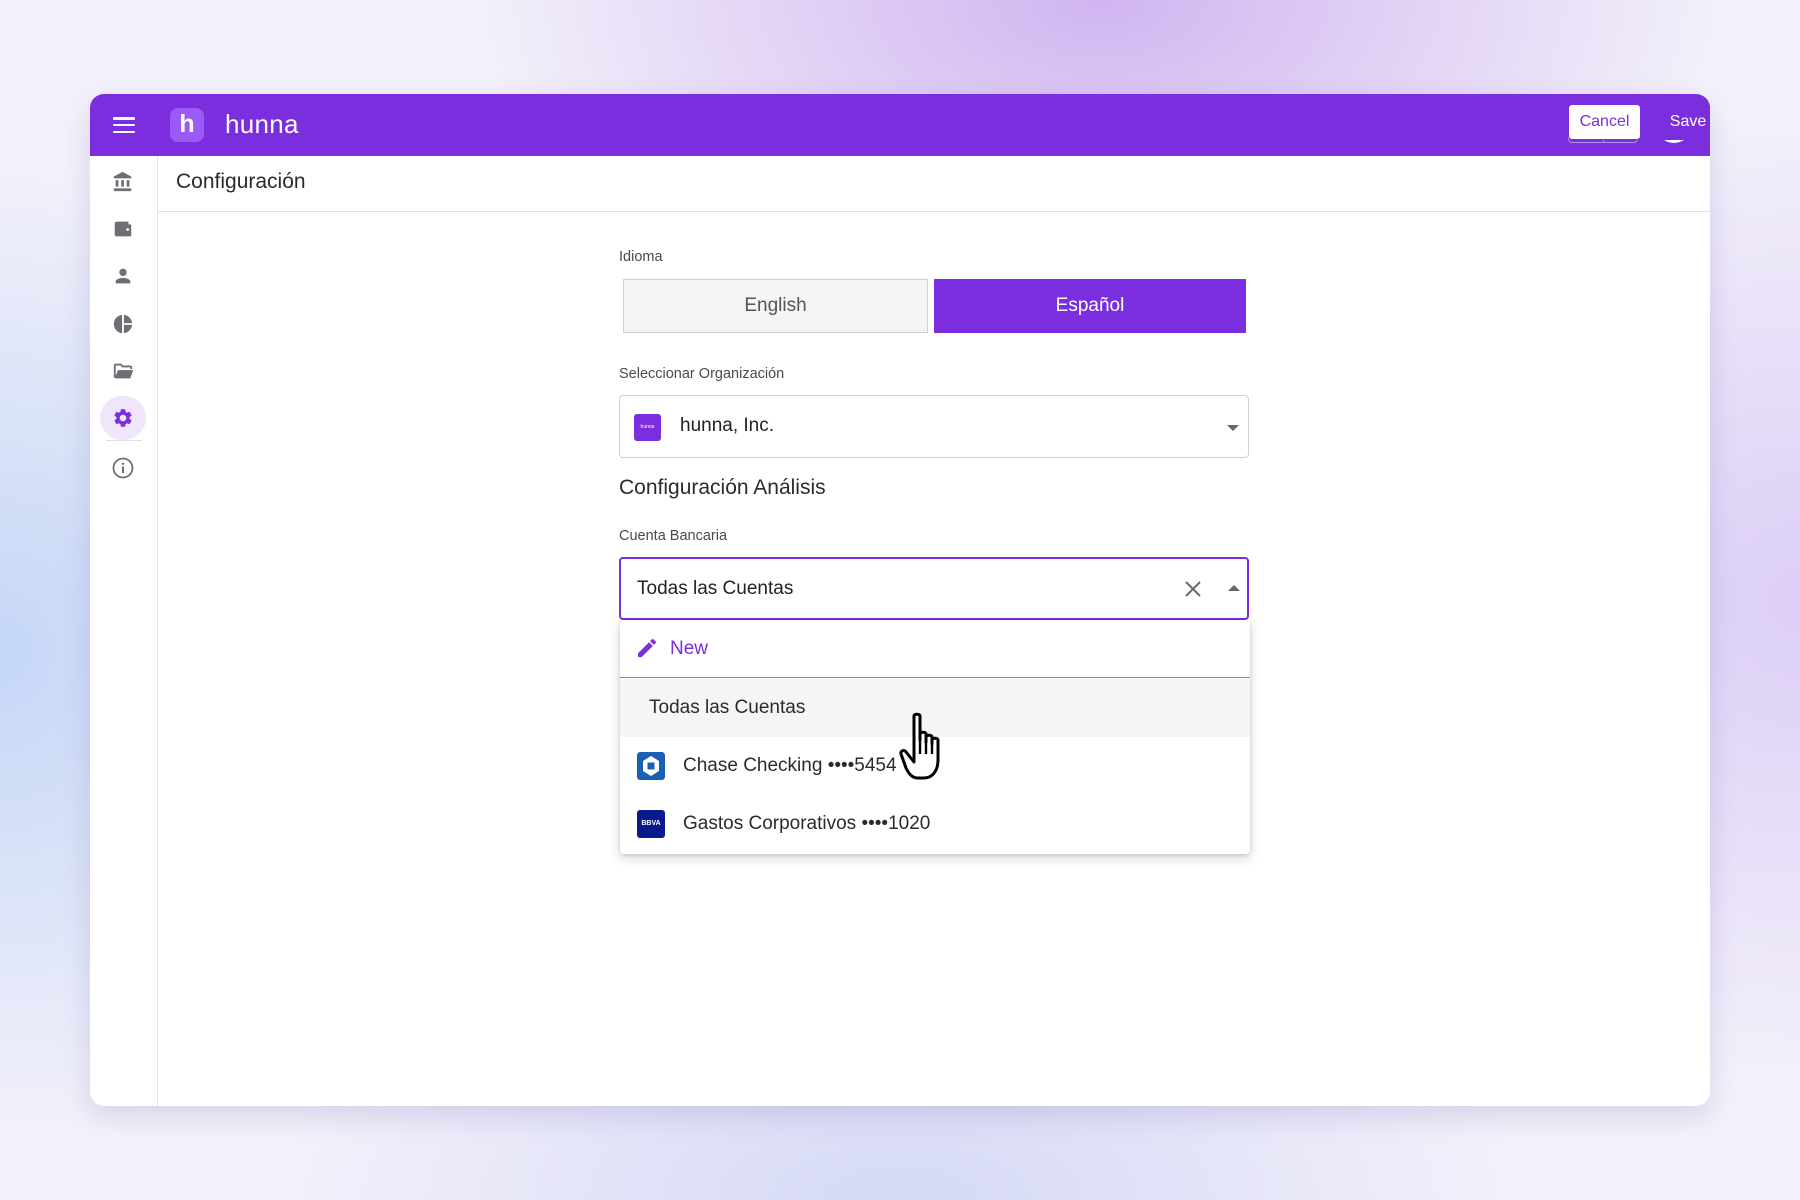  I want to click on bank-account-value: Todas las Cuentas, so click(715, 588).